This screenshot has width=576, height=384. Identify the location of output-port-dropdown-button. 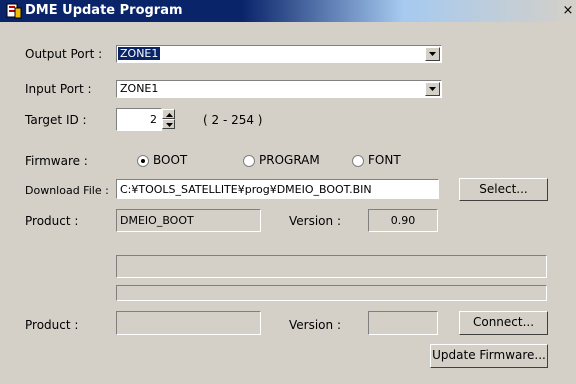
(432, 54).